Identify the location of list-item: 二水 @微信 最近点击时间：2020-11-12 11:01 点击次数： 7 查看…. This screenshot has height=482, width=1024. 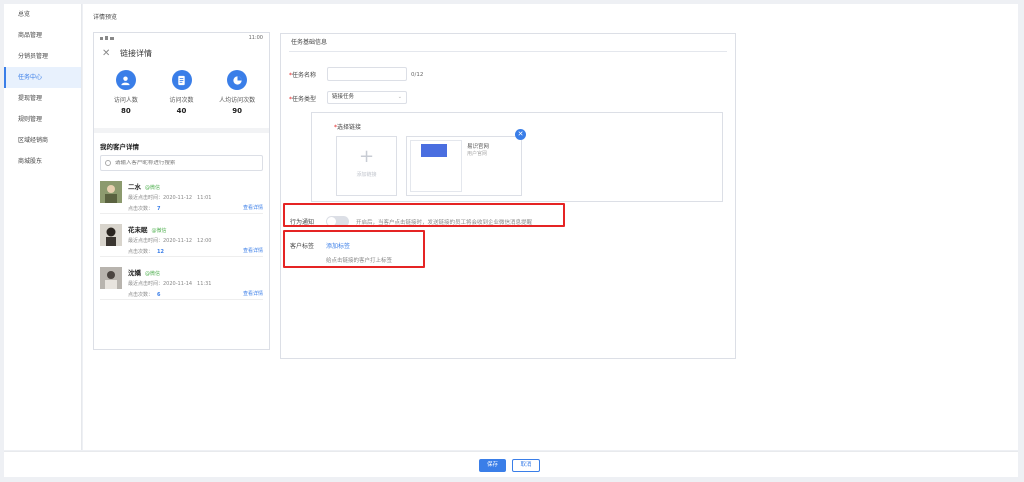
(181, 192).